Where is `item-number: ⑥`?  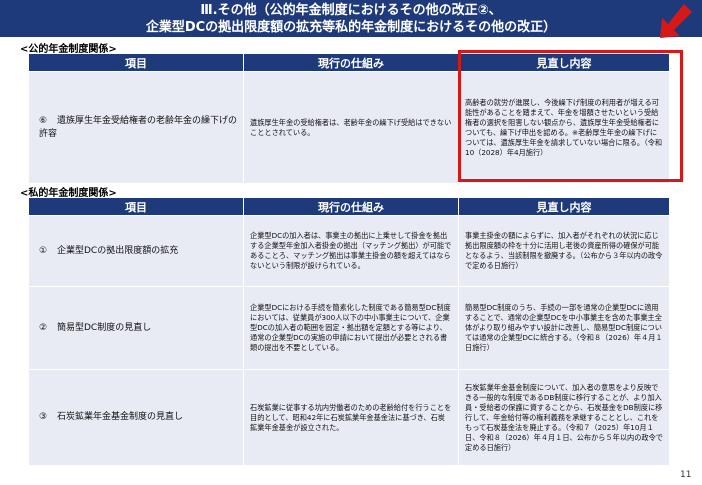 item-number: ⑥ is located at coordinates (43, 120).